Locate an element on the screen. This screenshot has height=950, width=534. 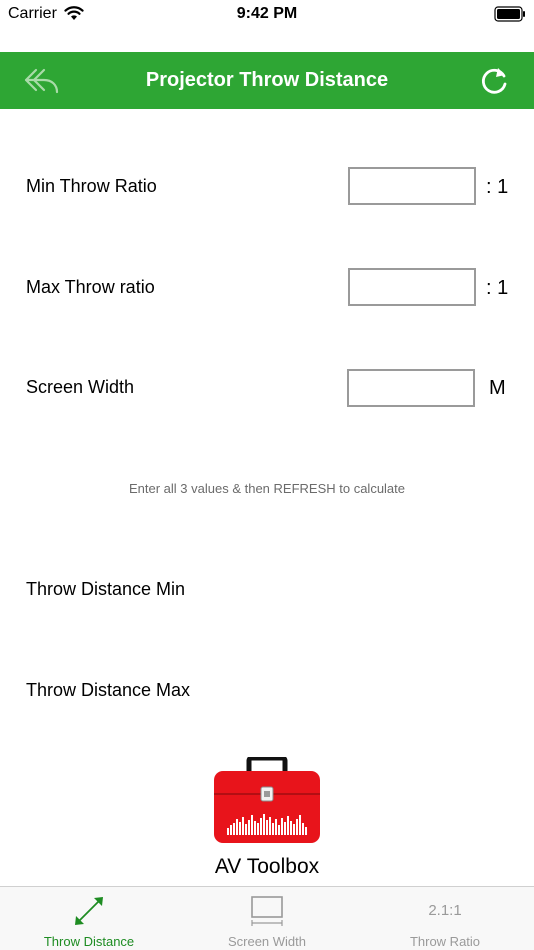
tab-throw-distance: Throw Distance is located at coordinates (89, 918).